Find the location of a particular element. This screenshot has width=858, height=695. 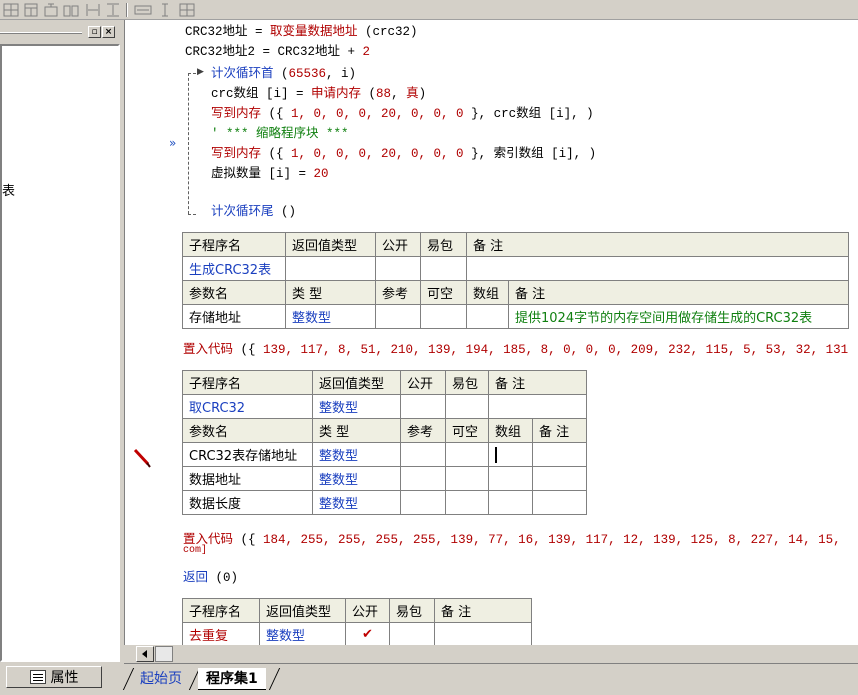

panel-restore-button: ▫ is located at coordinates (94, 32).